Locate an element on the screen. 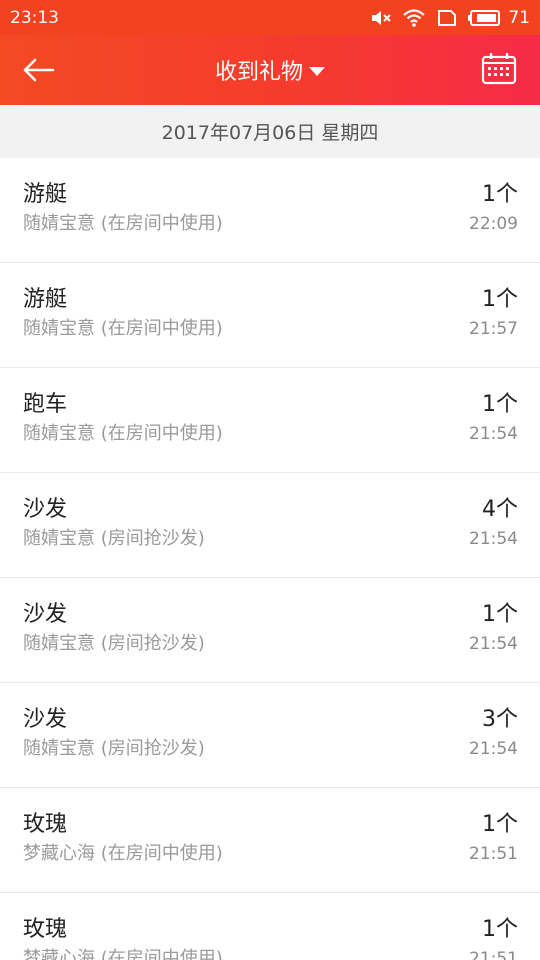  sim-icon is located at coordinates (447, 18).